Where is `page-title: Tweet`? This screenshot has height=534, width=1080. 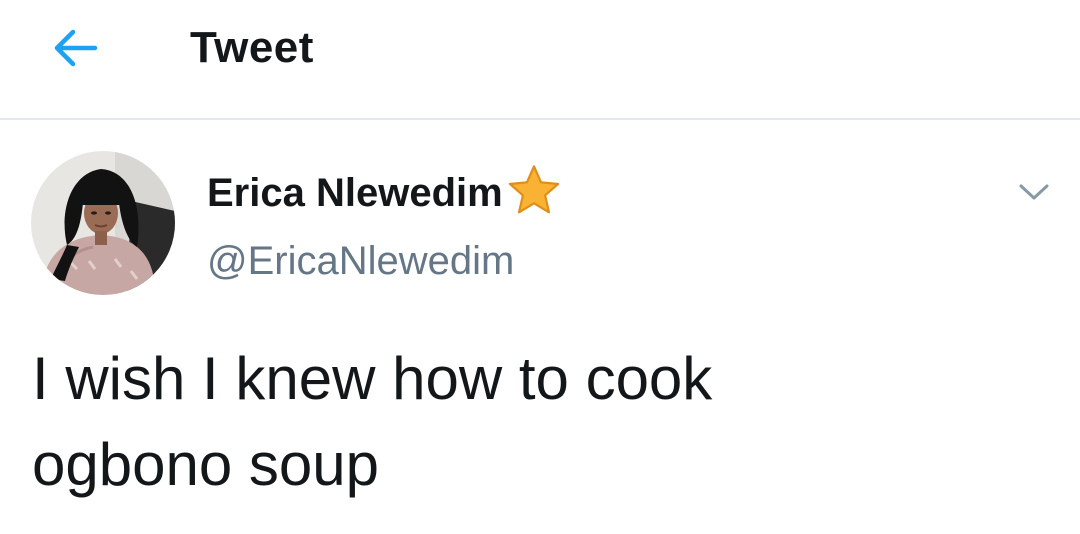 page-title: Tweet is located at coordinates (252, 47).